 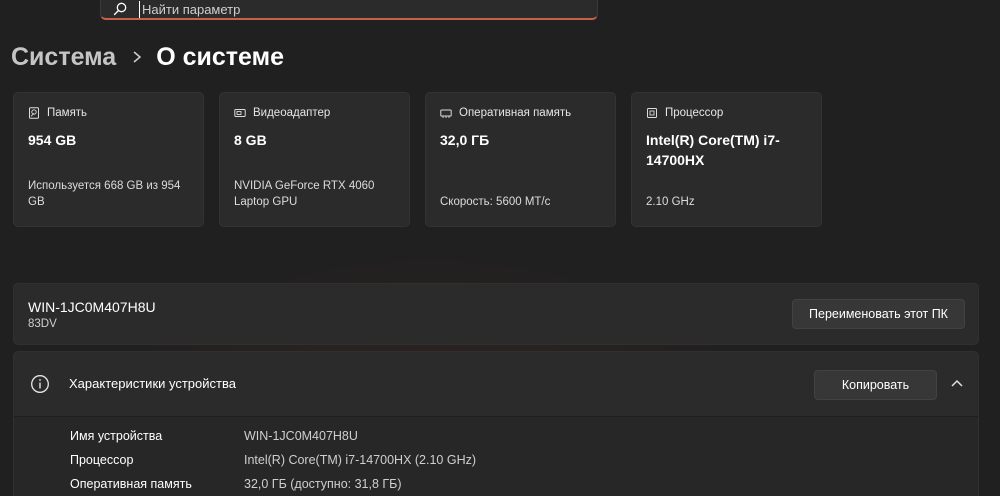 What do you see at coordinates (120, 8) in the screenshot?
I see `search-icon` at bounding box center [120, 8].